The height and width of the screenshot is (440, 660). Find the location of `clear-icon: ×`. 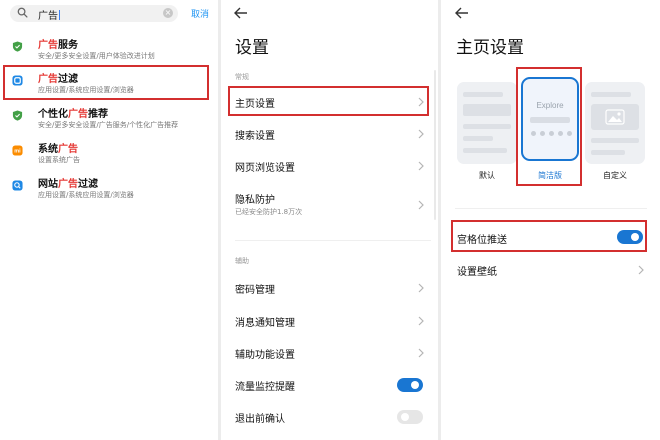

clear-icon: × is located at coordinates (168, 13).